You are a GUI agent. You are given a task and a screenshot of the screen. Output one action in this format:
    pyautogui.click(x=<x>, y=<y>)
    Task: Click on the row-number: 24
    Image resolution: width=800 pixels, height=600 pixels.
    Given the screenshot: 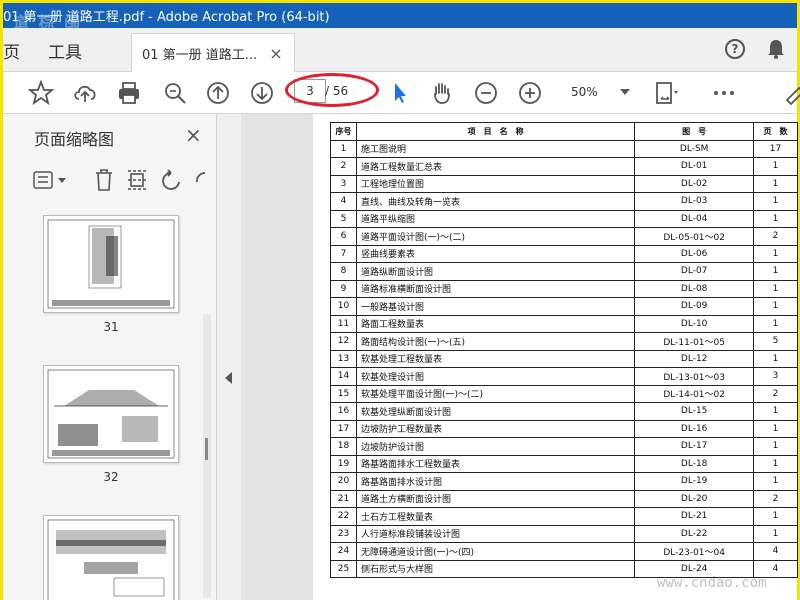 What is the action you would take?
    pyautogui.click(x=343, y=551)
    